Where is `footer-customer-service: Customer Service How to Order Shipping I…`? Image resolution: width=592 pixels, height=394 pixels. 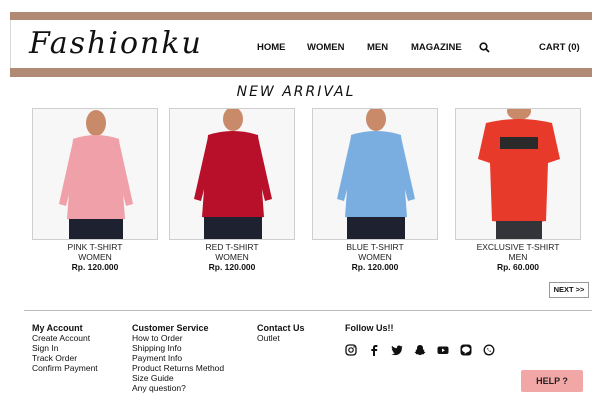 footer-customer-service: Customer Service How to Order Shipping I… is located at coordinates (178, 358).